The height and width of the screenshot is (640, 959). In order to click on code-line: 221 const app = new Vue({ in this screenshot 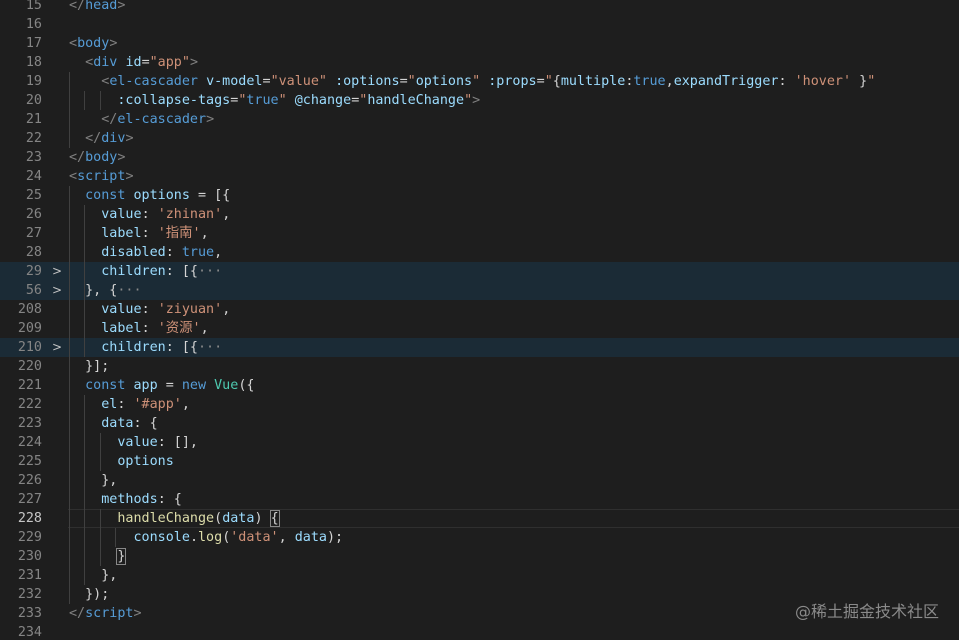, I will do `click(479, 385)`.